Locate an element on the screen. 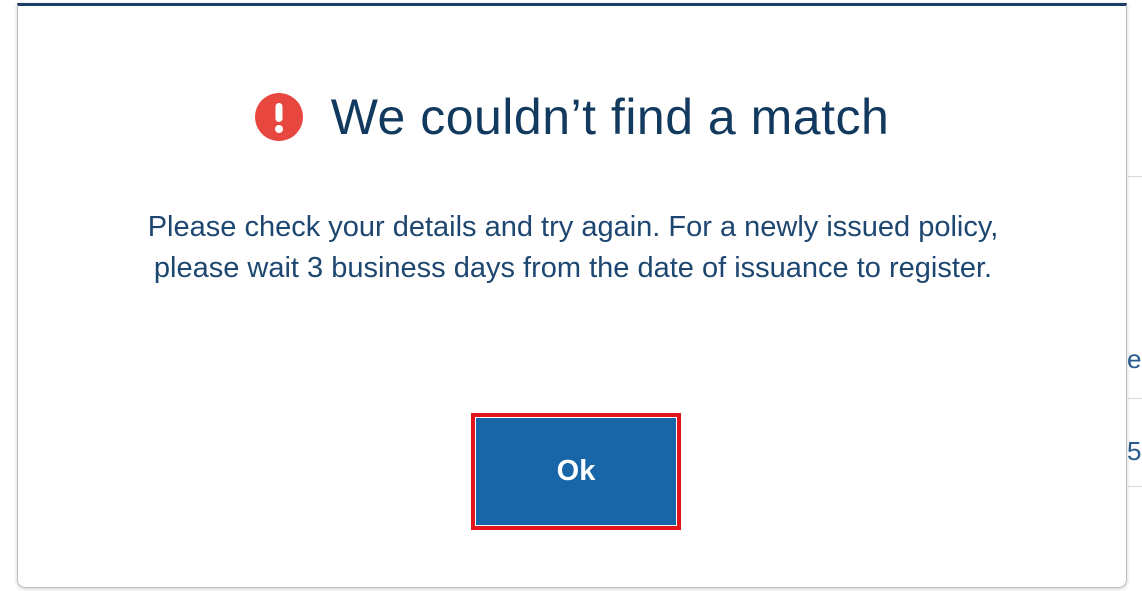 Image resolution: width=1142 pixels, height=591 pixels. background-text-fragment: 5 is located at coordinates (1134, 451).